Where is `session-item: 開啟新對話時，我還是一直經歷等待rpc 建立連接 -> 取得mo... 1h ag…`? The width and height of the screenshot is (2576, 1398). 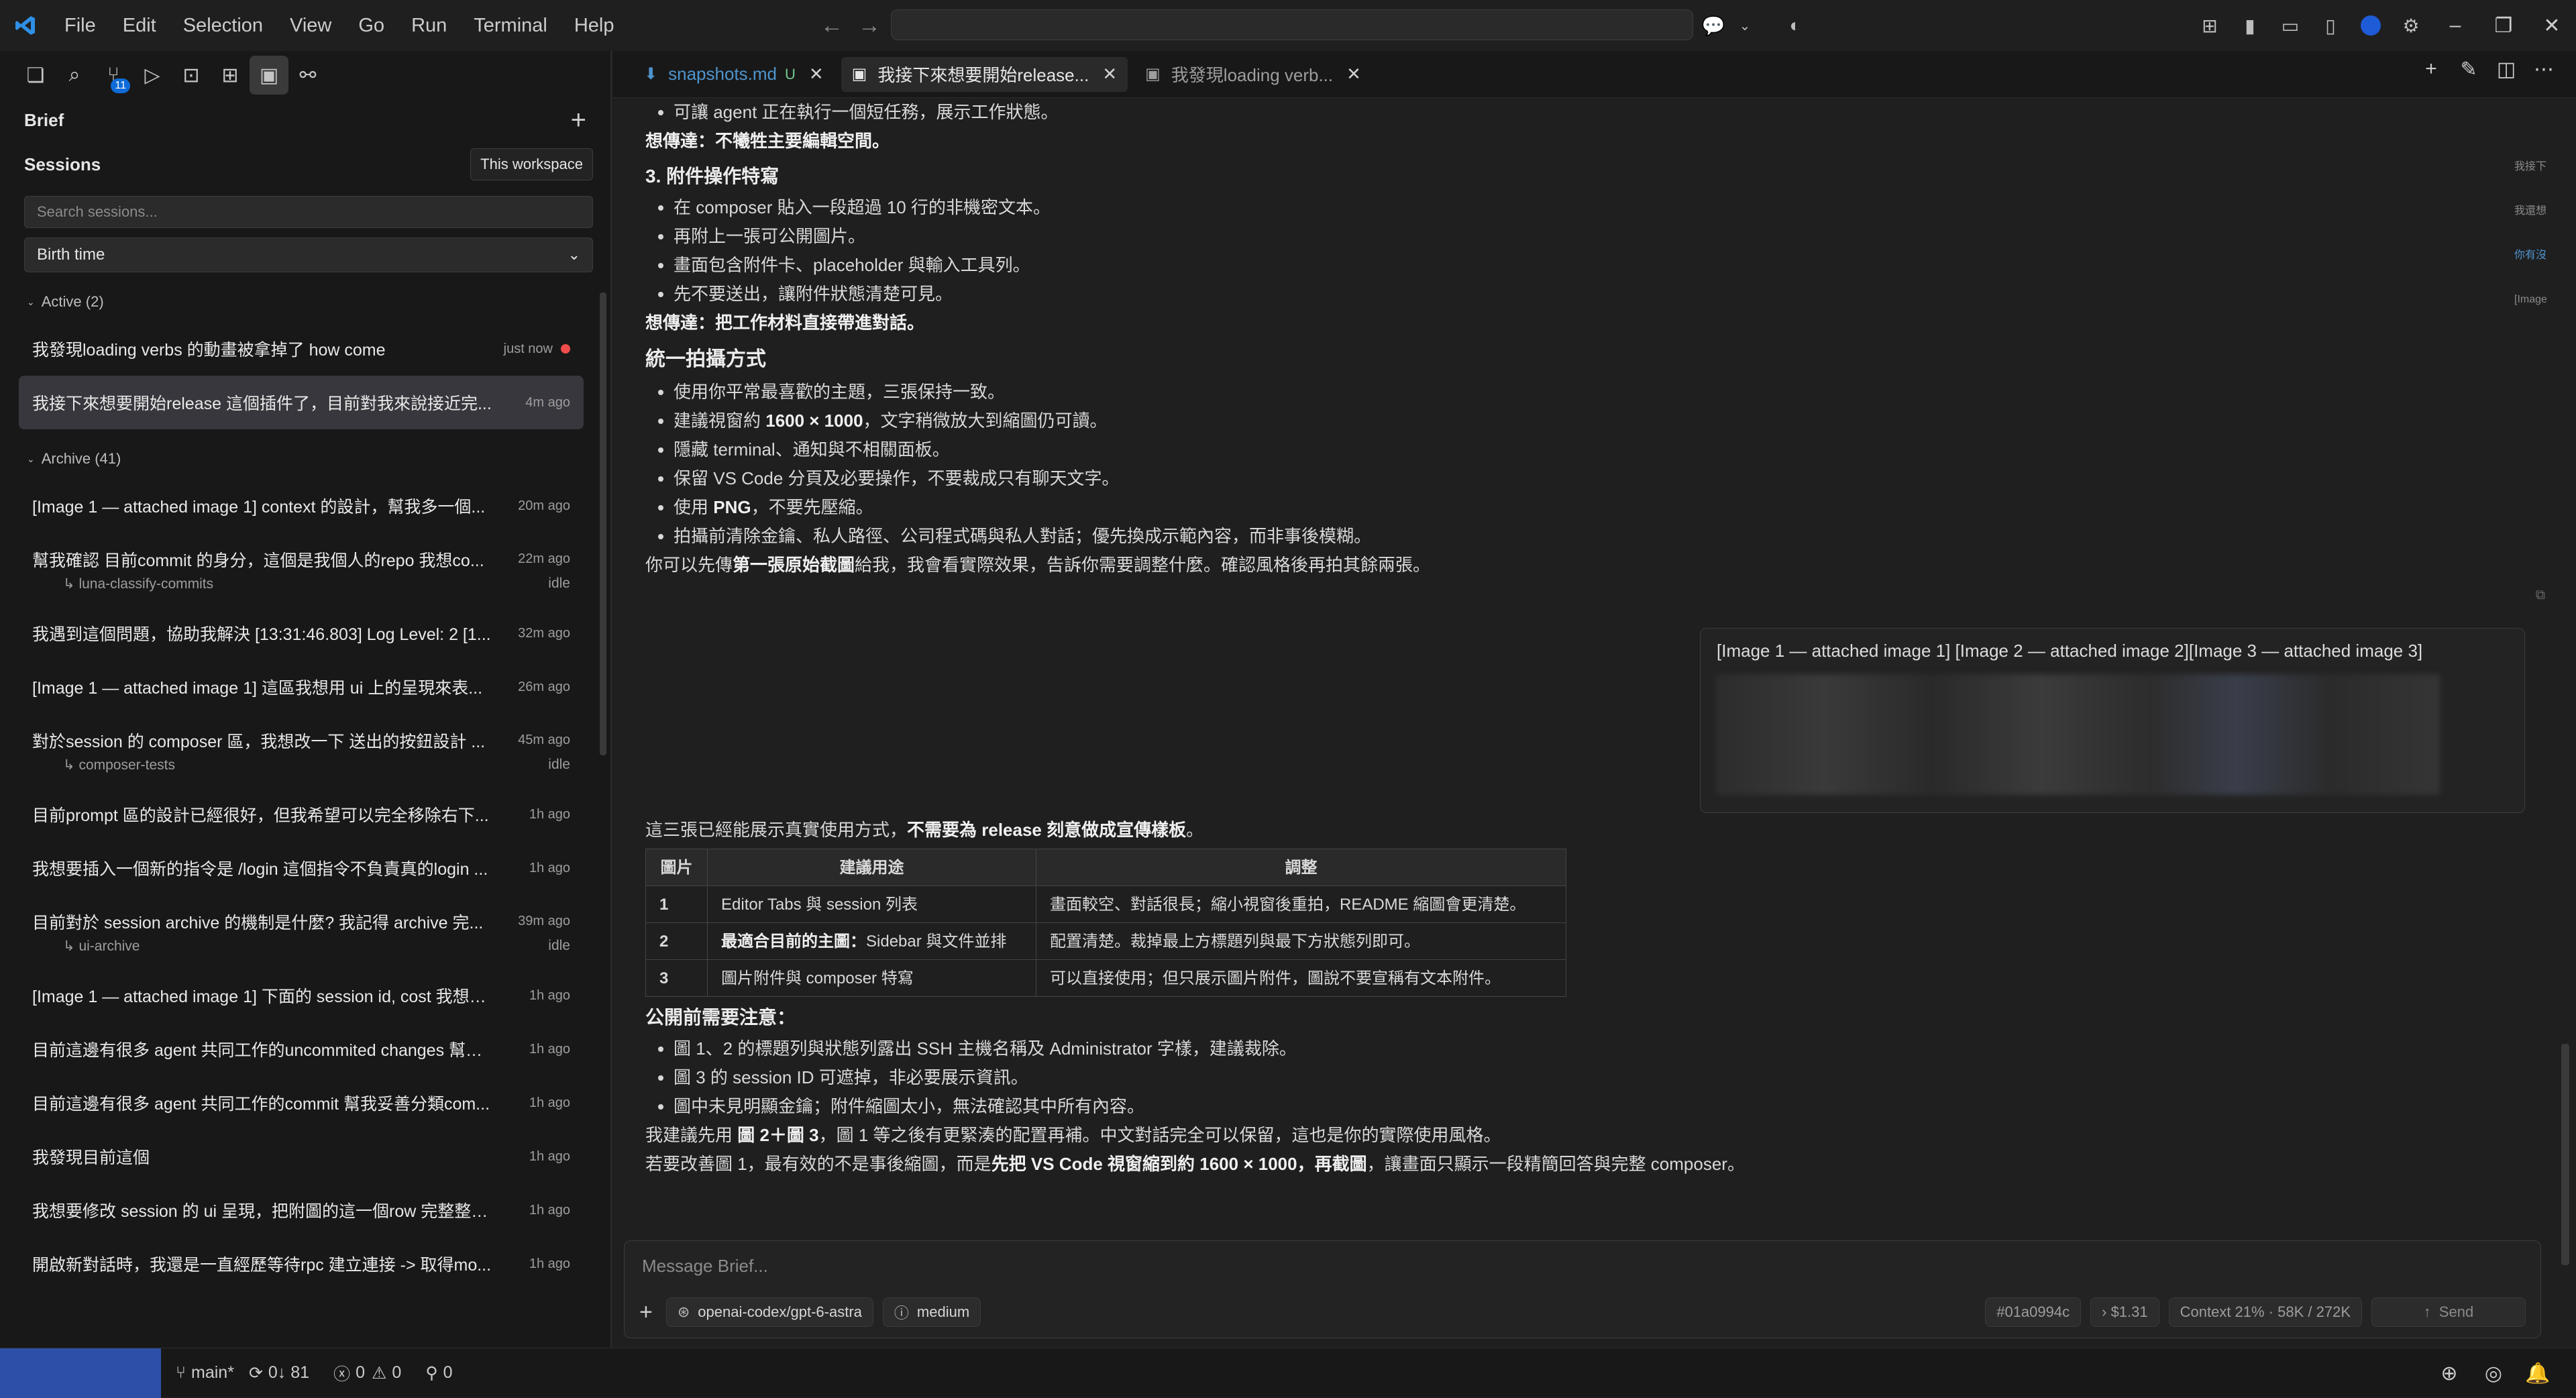
session-item: 開啟新對話時，我還是一直經歷等待rpc 建立連接 -> 取得mo... 1h ag… is located at coordinates (301, 1264).